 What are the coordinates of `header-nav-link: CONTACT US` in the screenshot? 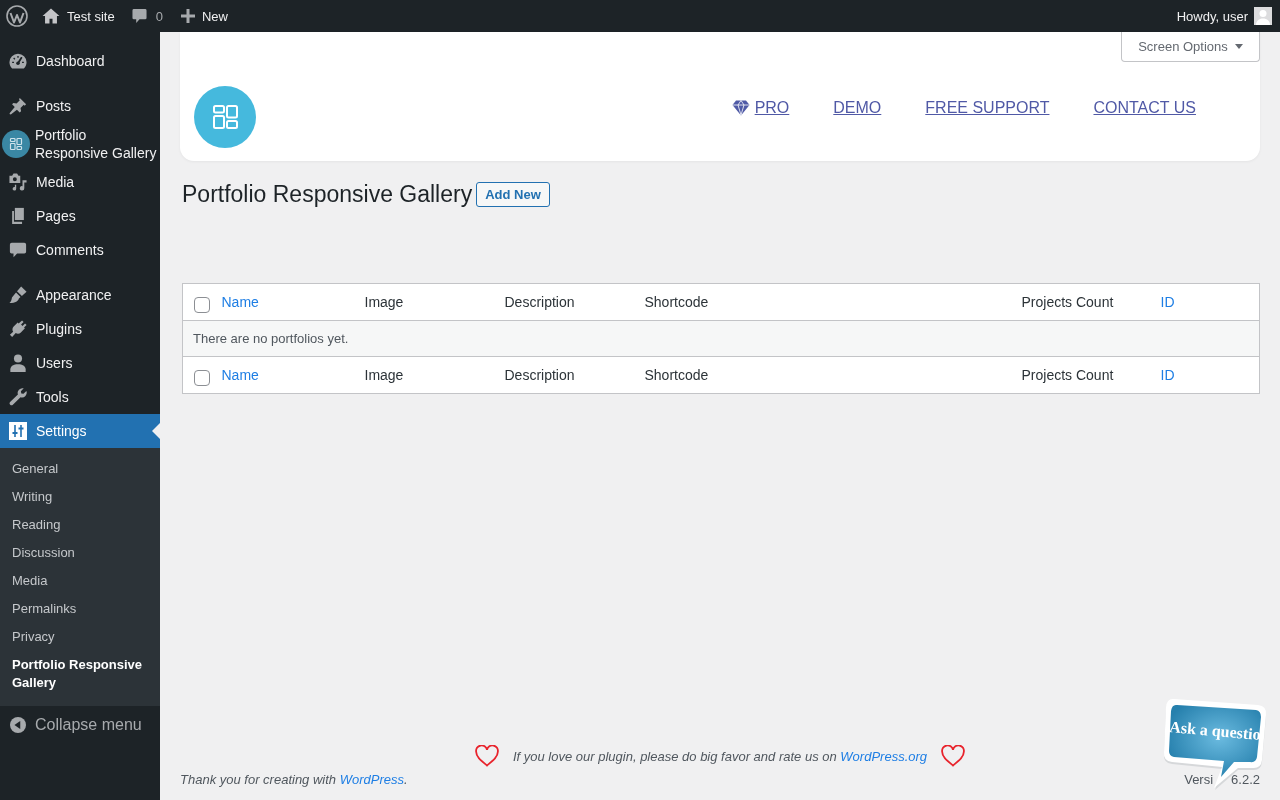 It's located at (1144, 107).